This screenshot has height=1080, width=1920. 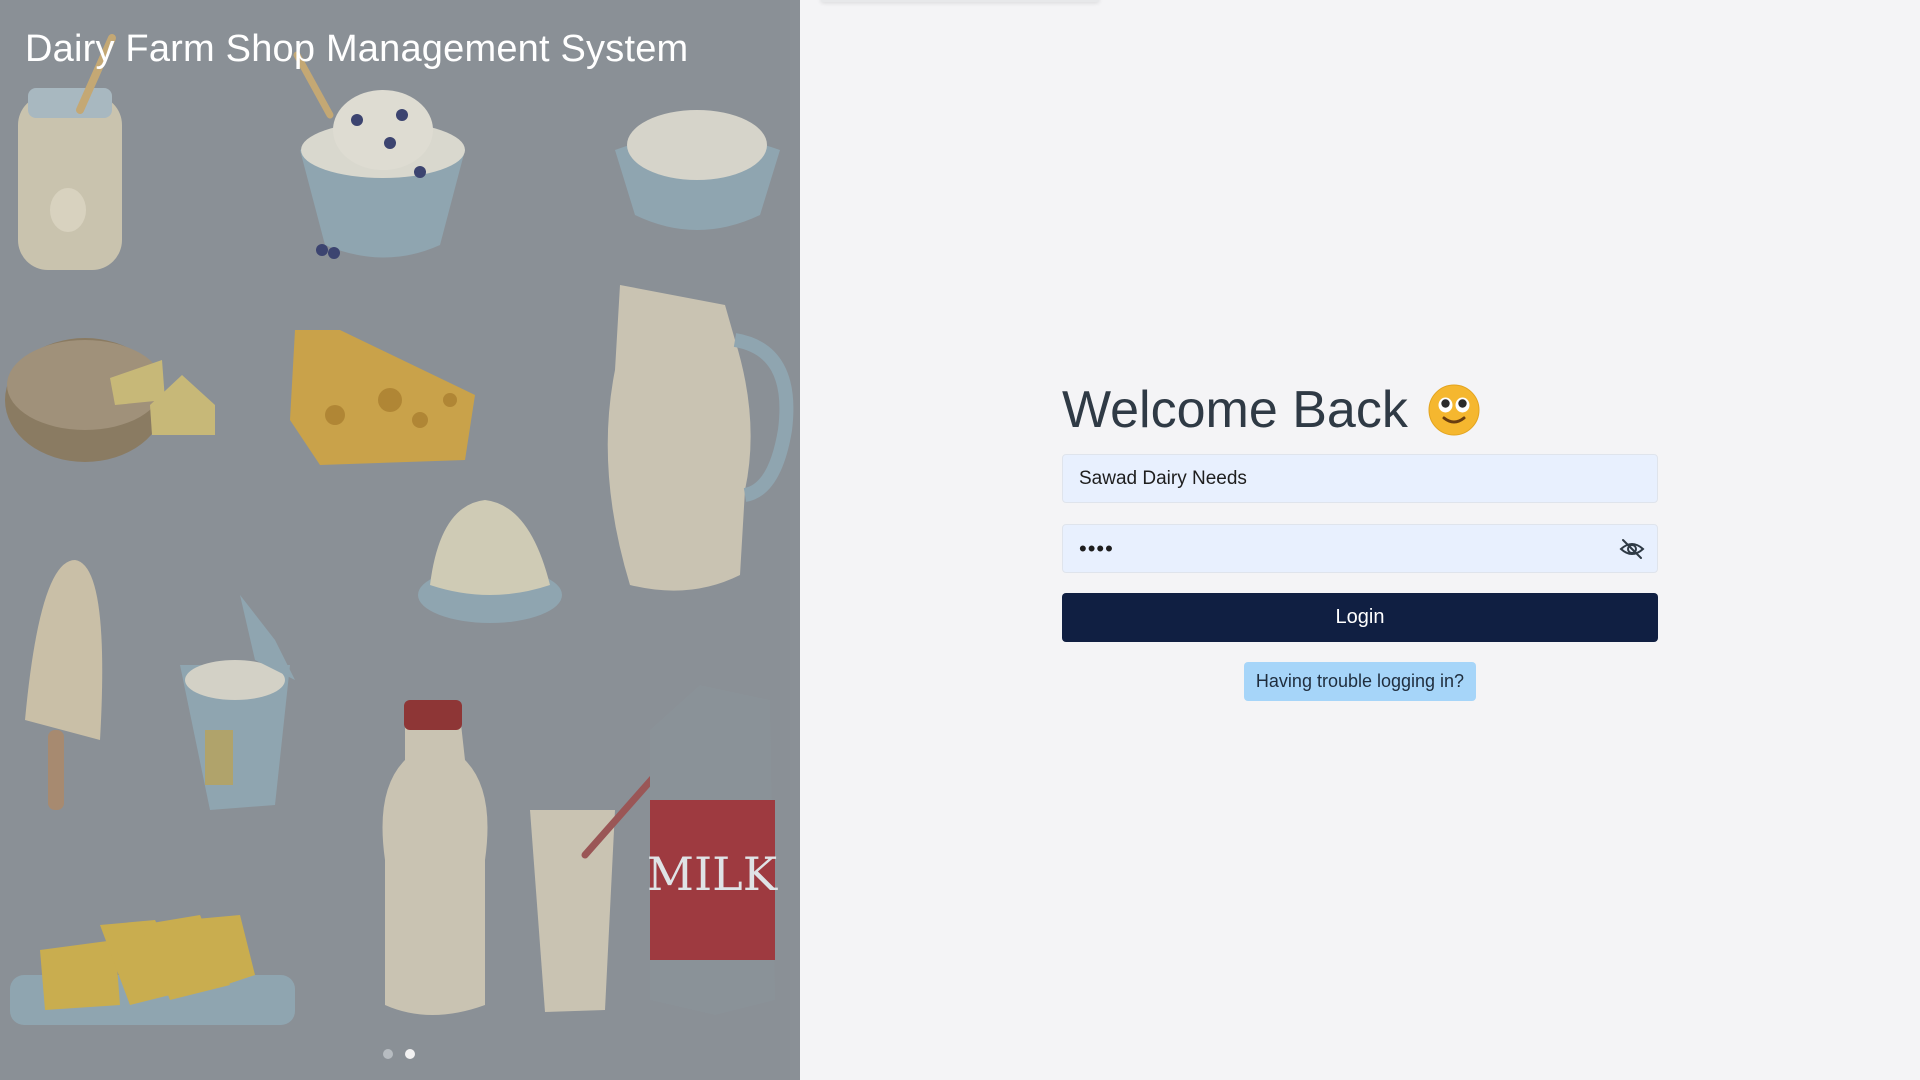 I want to click on help-row: Having trouble logging in?, so click(x=1360, y=681).